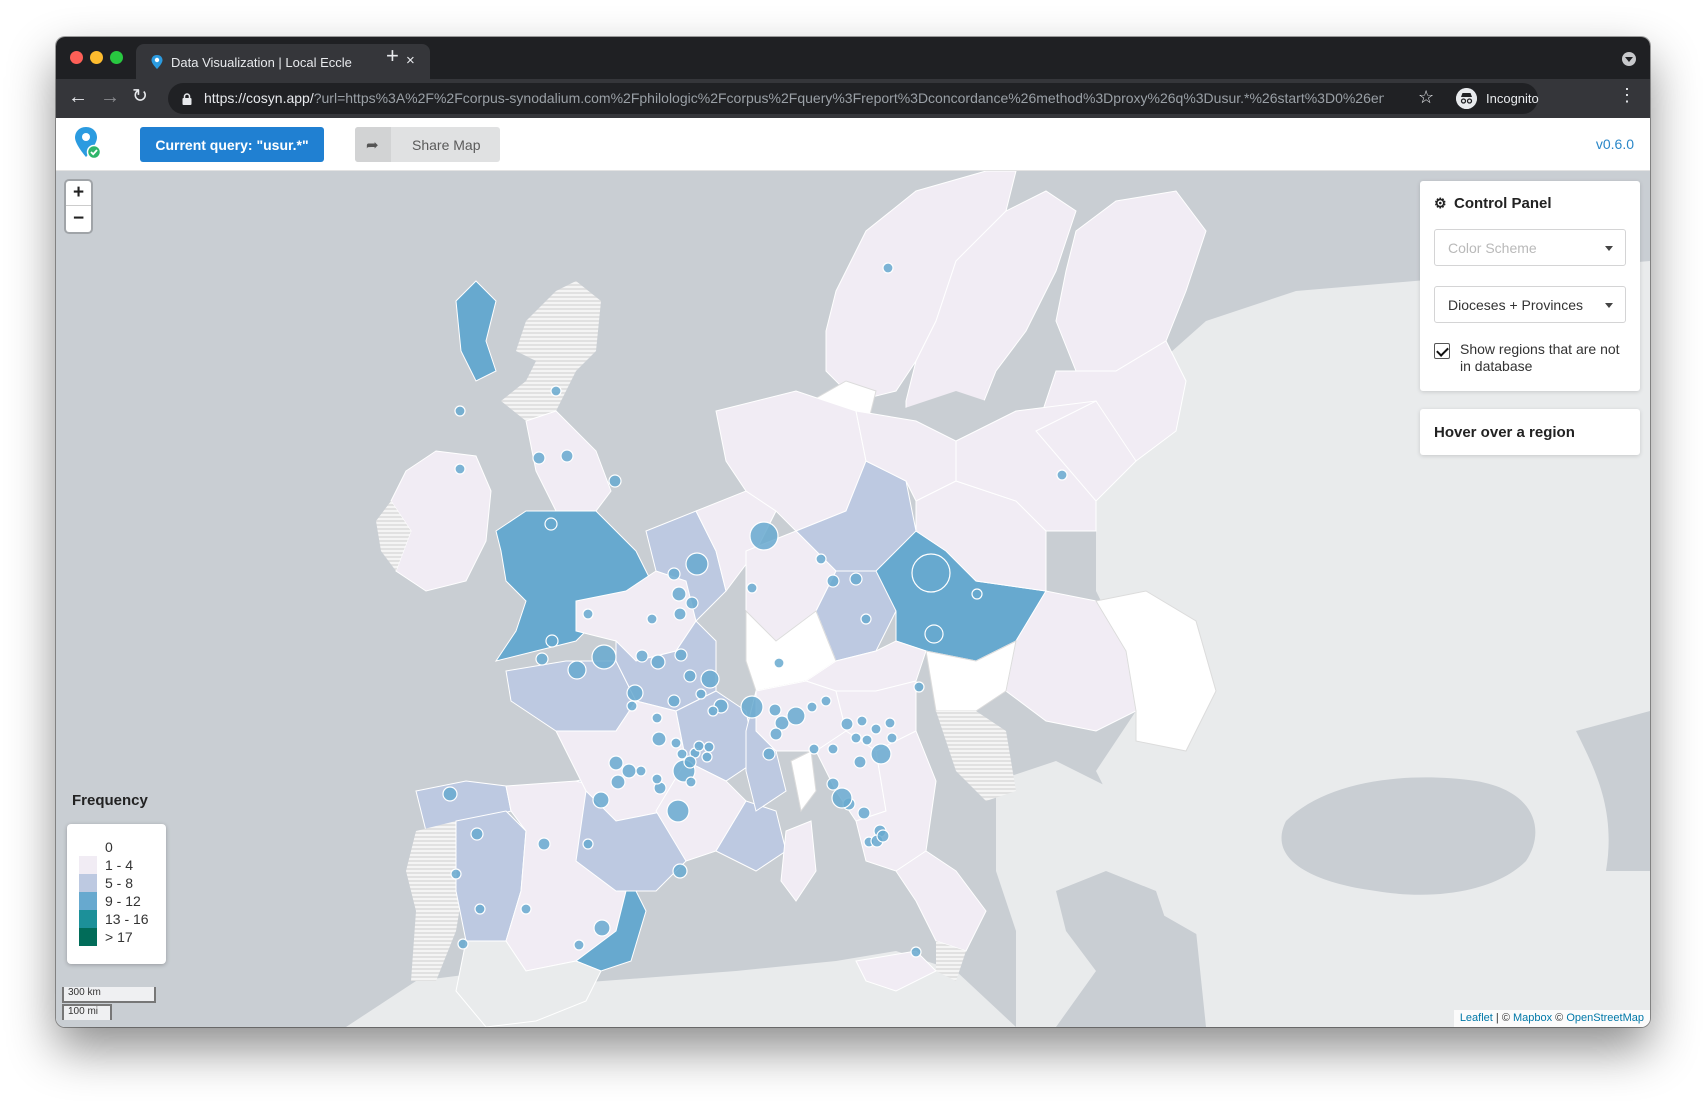 This screenshot has width=1706, height=1101. What do you see at coordinates (76, 57) in the screenshot?
I see `close-window-button` at bounding box center [76, 57].